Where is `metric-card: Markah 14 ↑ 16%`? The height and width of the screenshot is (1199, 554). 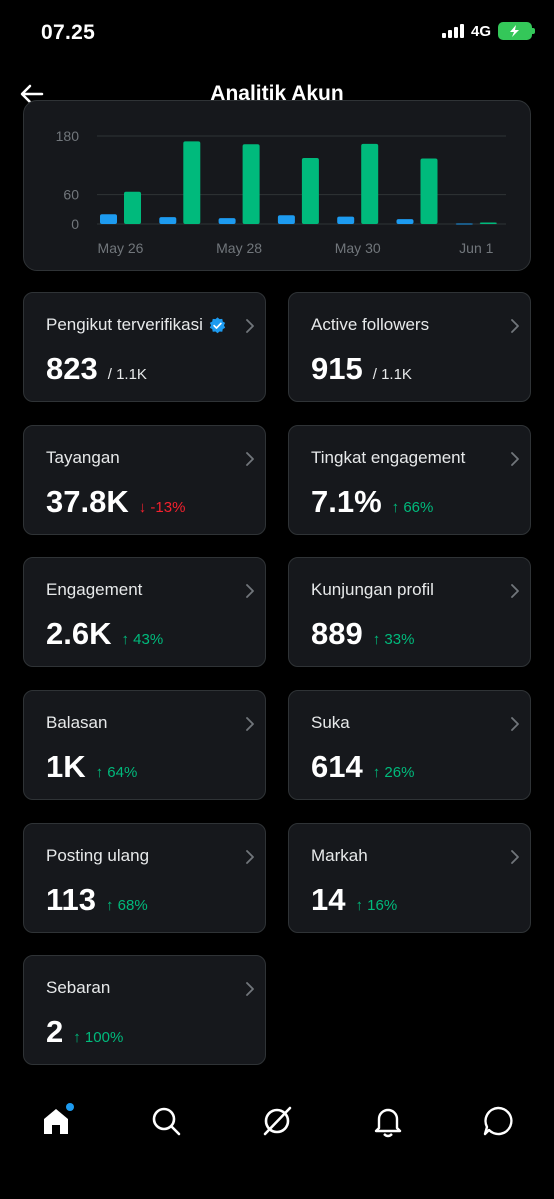 metric-card: Markah 14 ↑ 16% is located at coordinates (409, 878).